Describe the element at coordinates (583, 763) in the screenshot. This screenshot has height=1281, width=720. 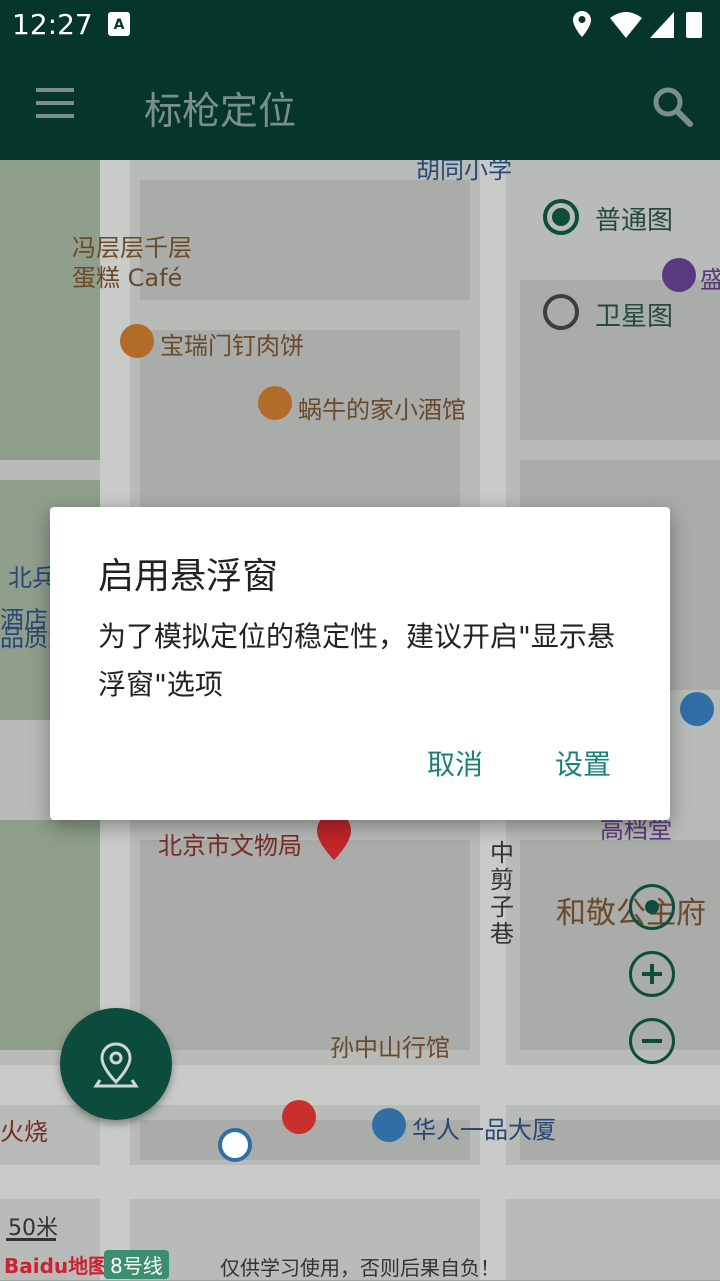
I see `settings-button: 设置` at that location.